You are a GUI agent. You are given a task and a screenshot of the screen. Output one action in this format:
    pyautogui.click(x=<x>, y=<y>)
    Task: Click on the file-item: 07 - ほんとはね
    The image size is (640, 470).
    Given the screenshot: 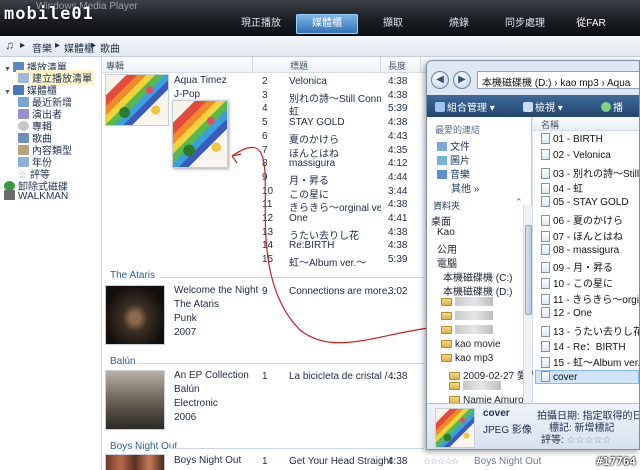 What is the action you would take?
    pyautogui.click(x=582, y=235)
    